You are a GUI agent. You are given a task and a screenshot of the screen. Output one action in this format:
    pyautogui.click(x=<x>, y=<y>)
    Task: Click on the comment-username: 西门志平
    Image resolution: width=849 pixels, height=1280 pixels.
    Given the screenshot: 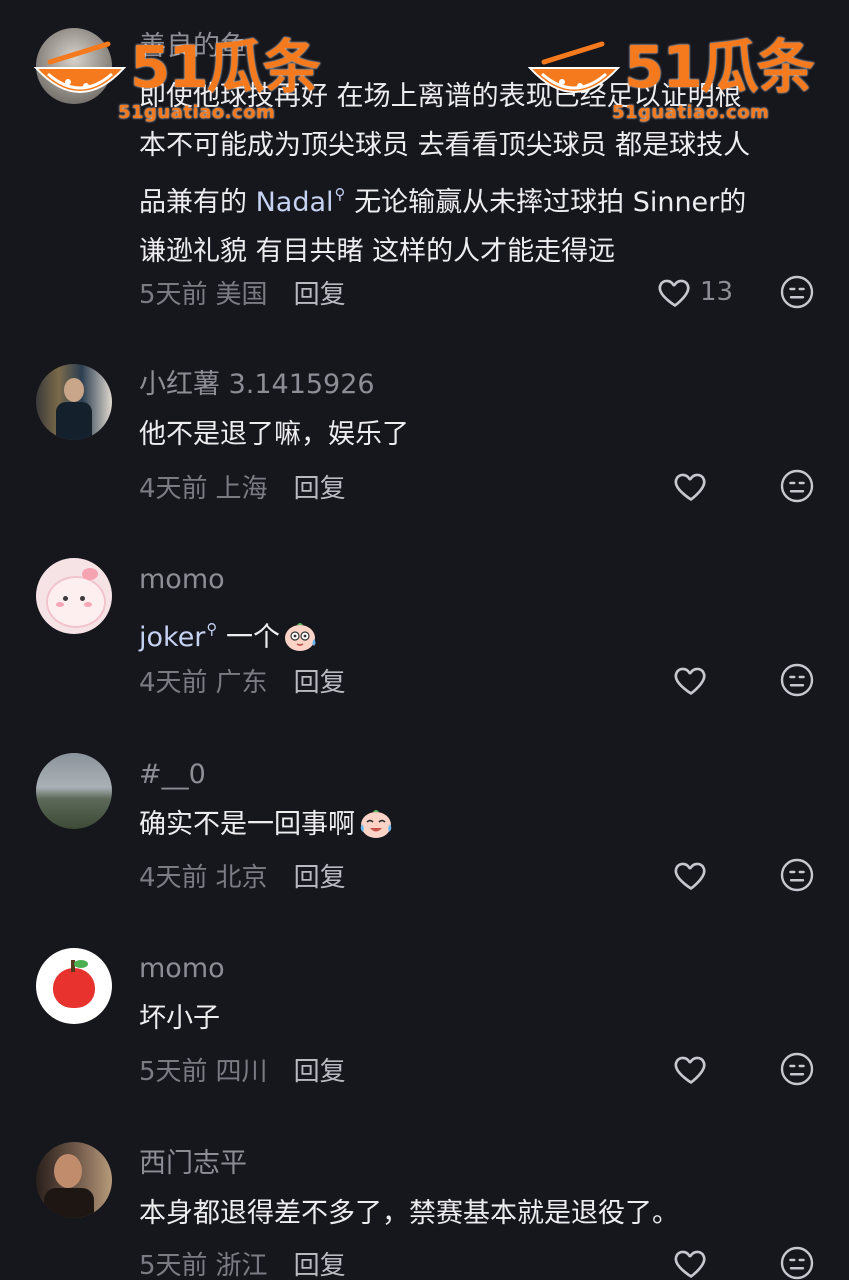 What is the action you would take?
    pyautogui.click(x=193, y=1164)
    